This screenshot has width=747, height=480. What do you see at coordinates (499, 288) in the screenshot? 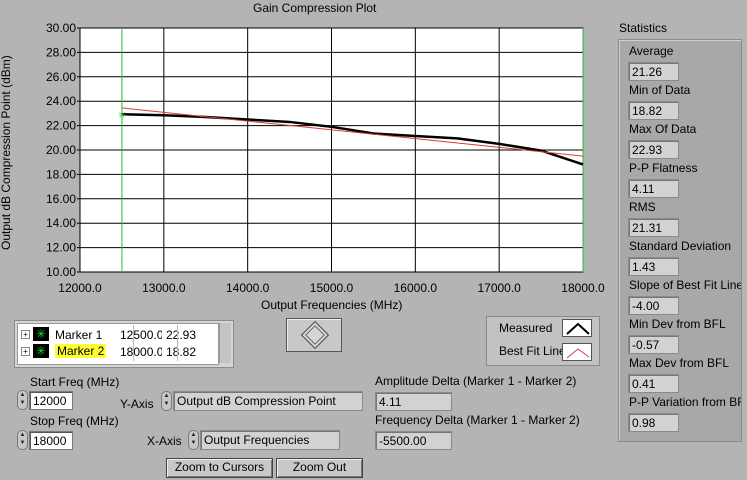
I see `x-tick-label: 17000.0` at bounding box center [499, 288].